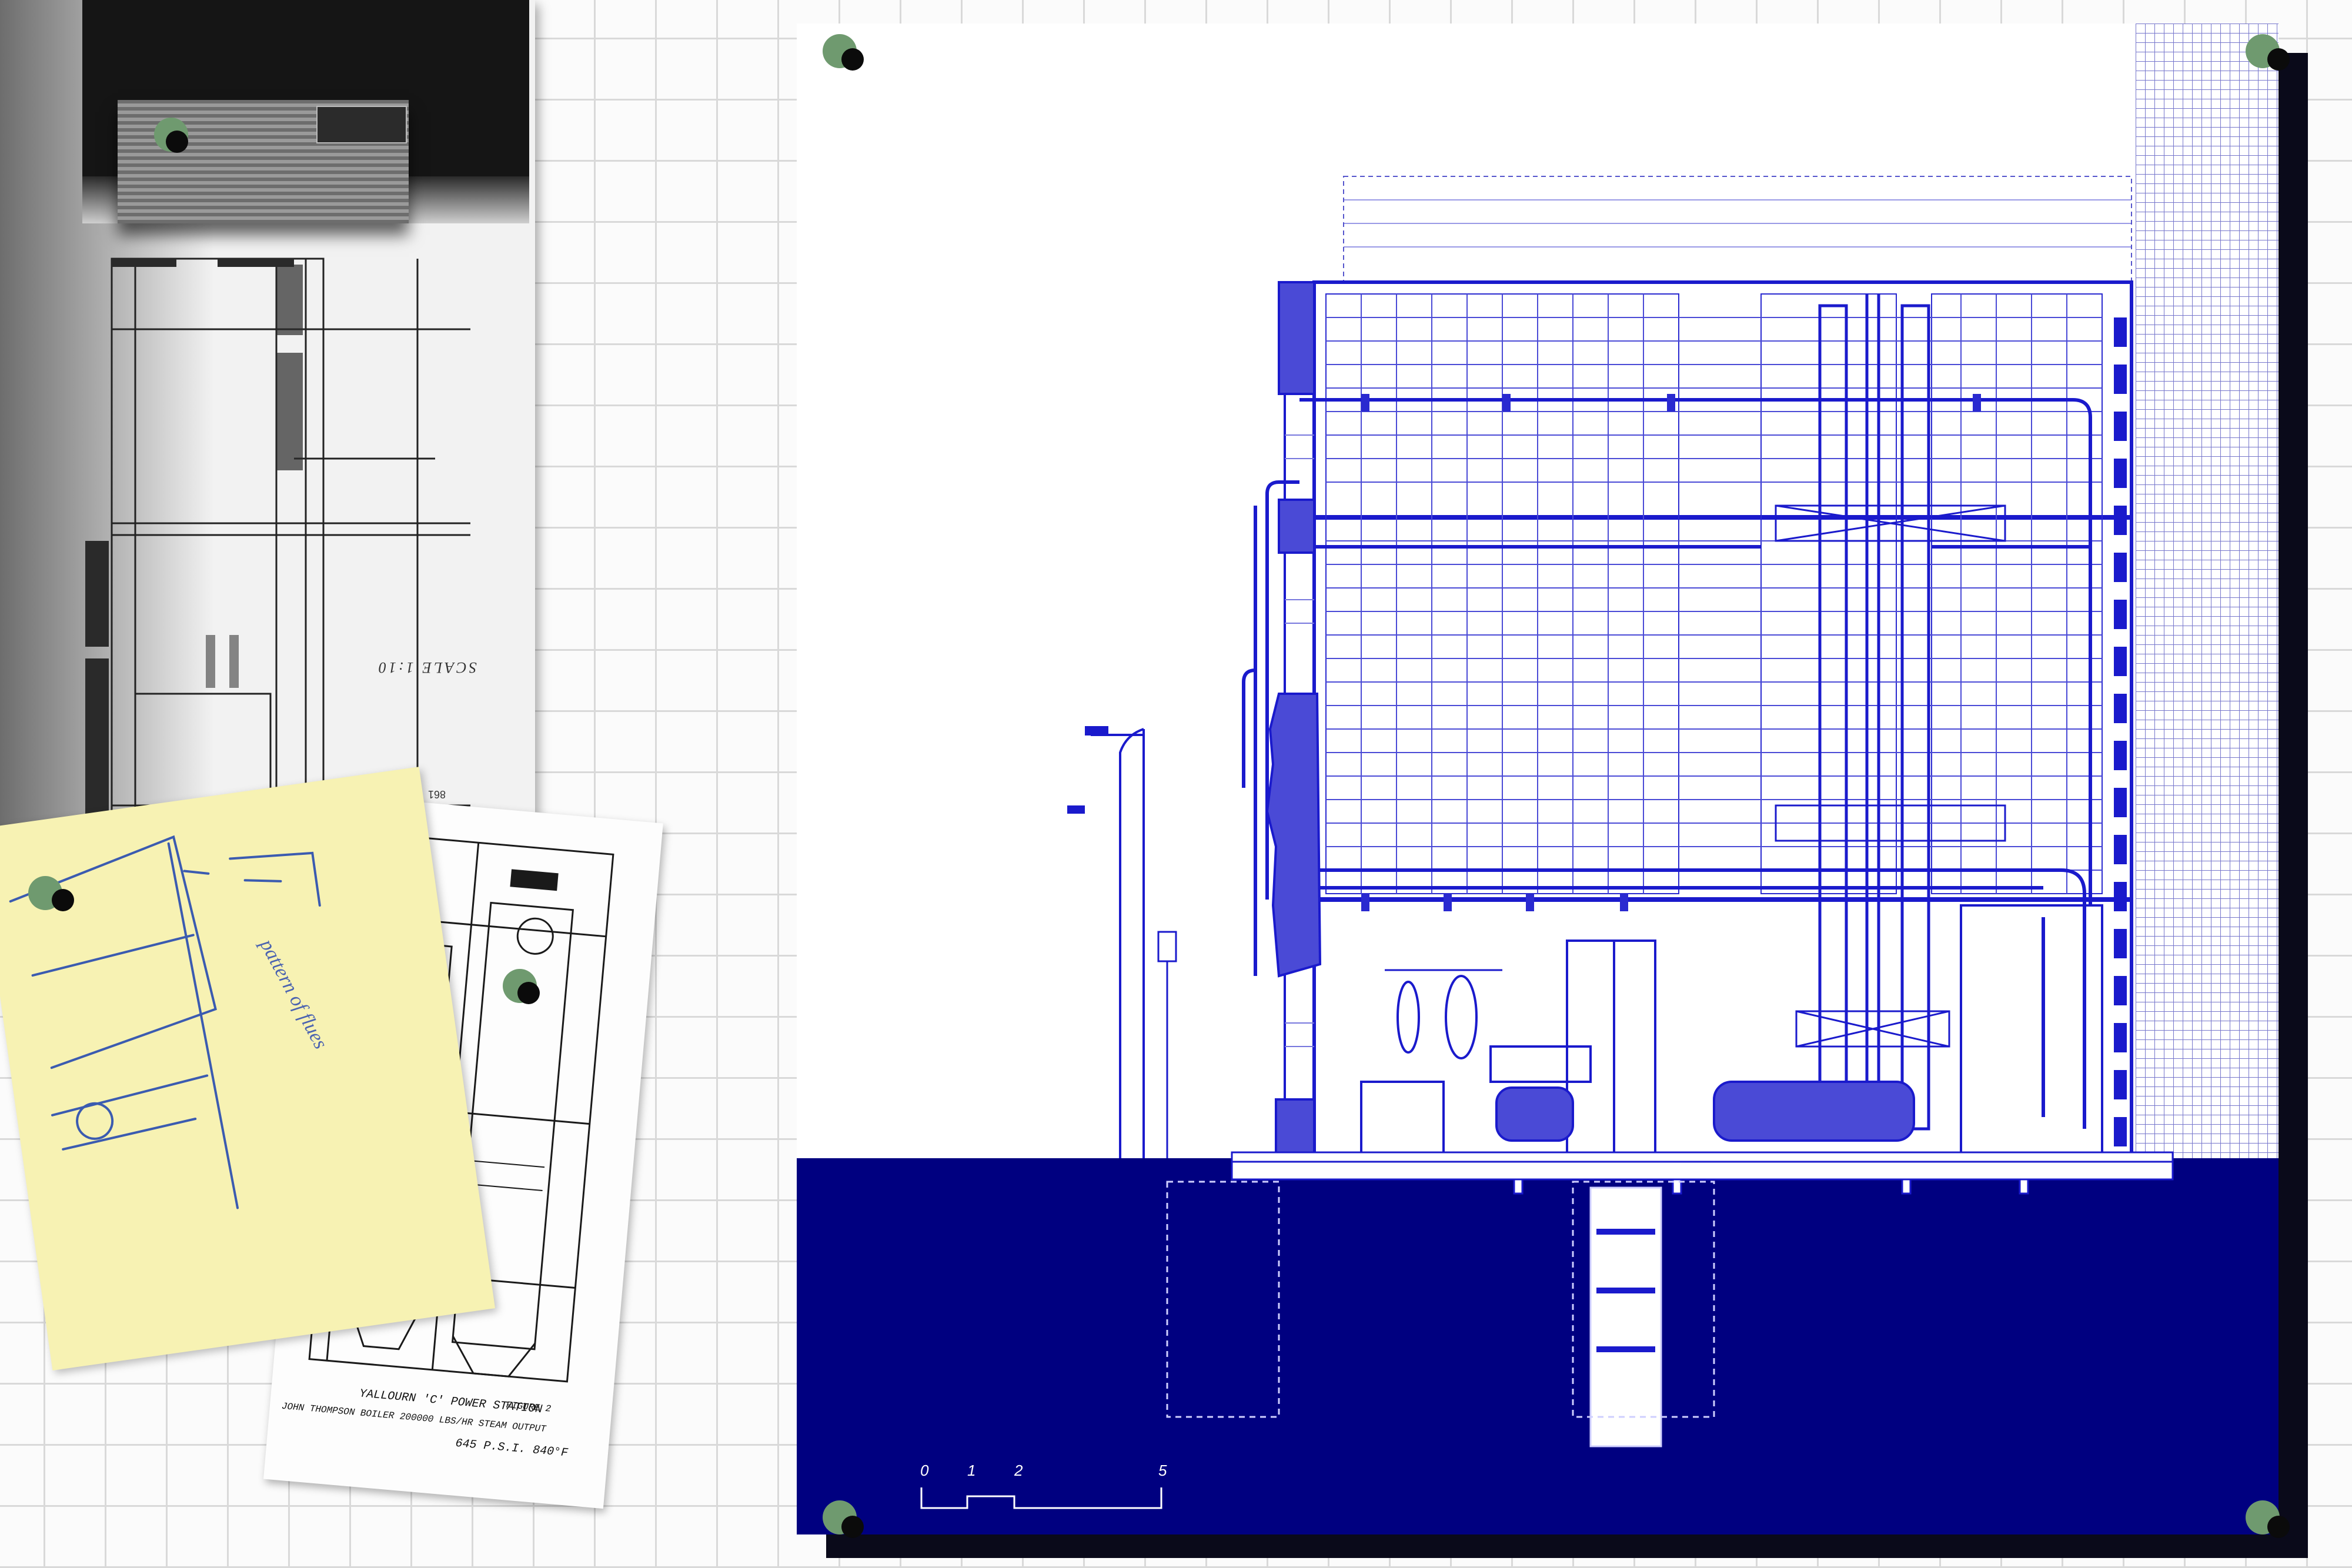 The image size is (2352, 1568). I want to click on tracing-sketch: pattern of flues, so click(170, 1022).